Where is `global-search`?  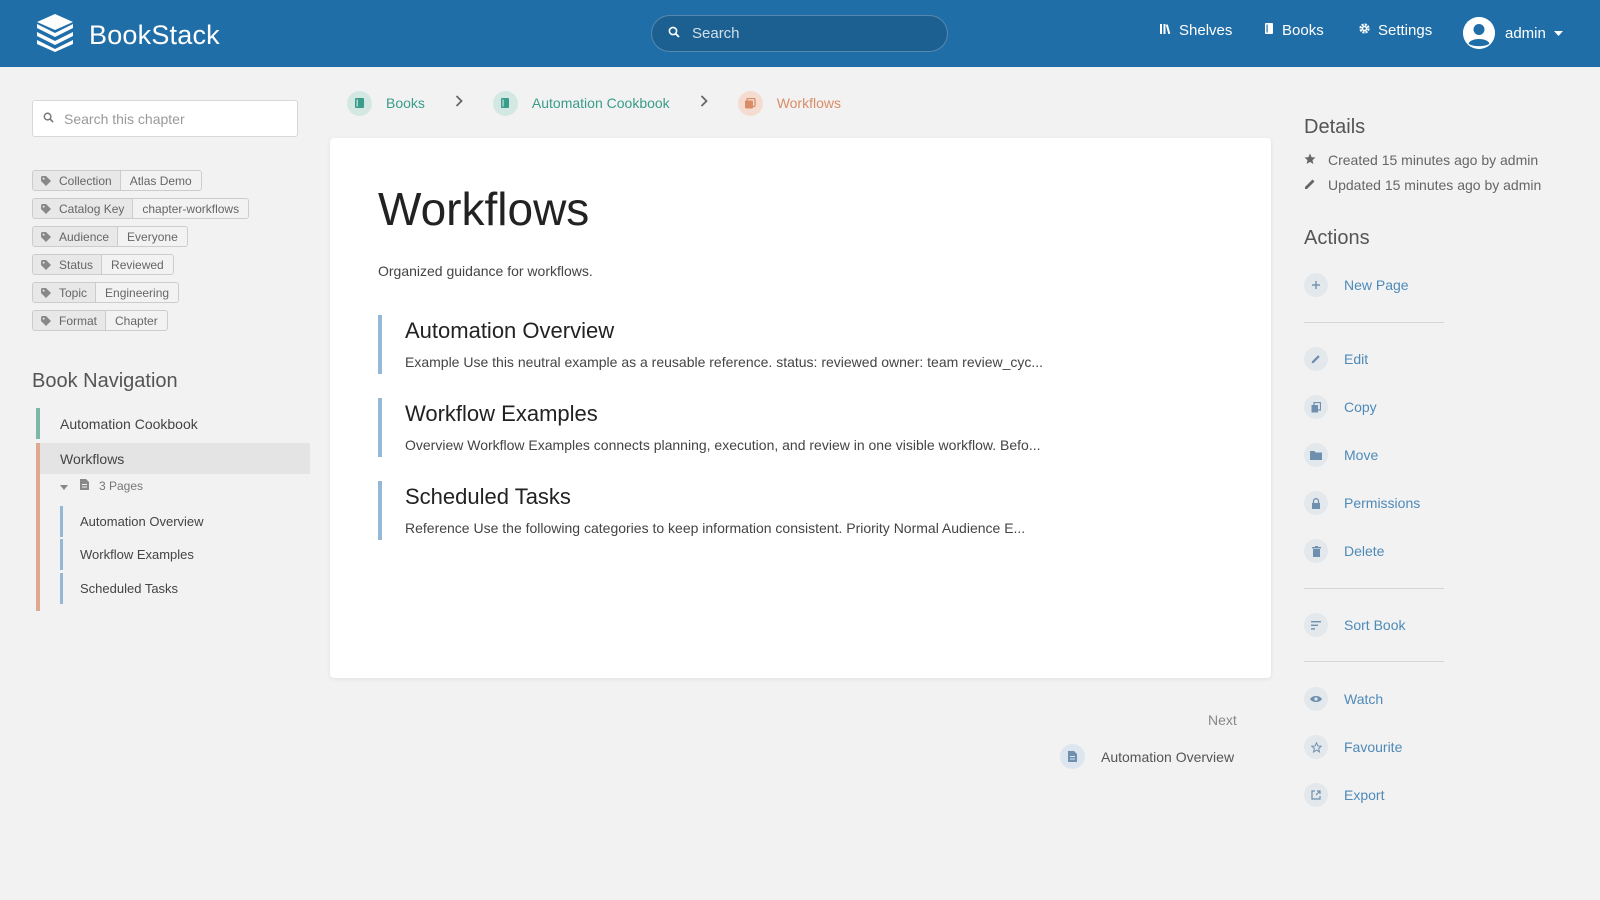 global-search is located at coordinates (799, 33).